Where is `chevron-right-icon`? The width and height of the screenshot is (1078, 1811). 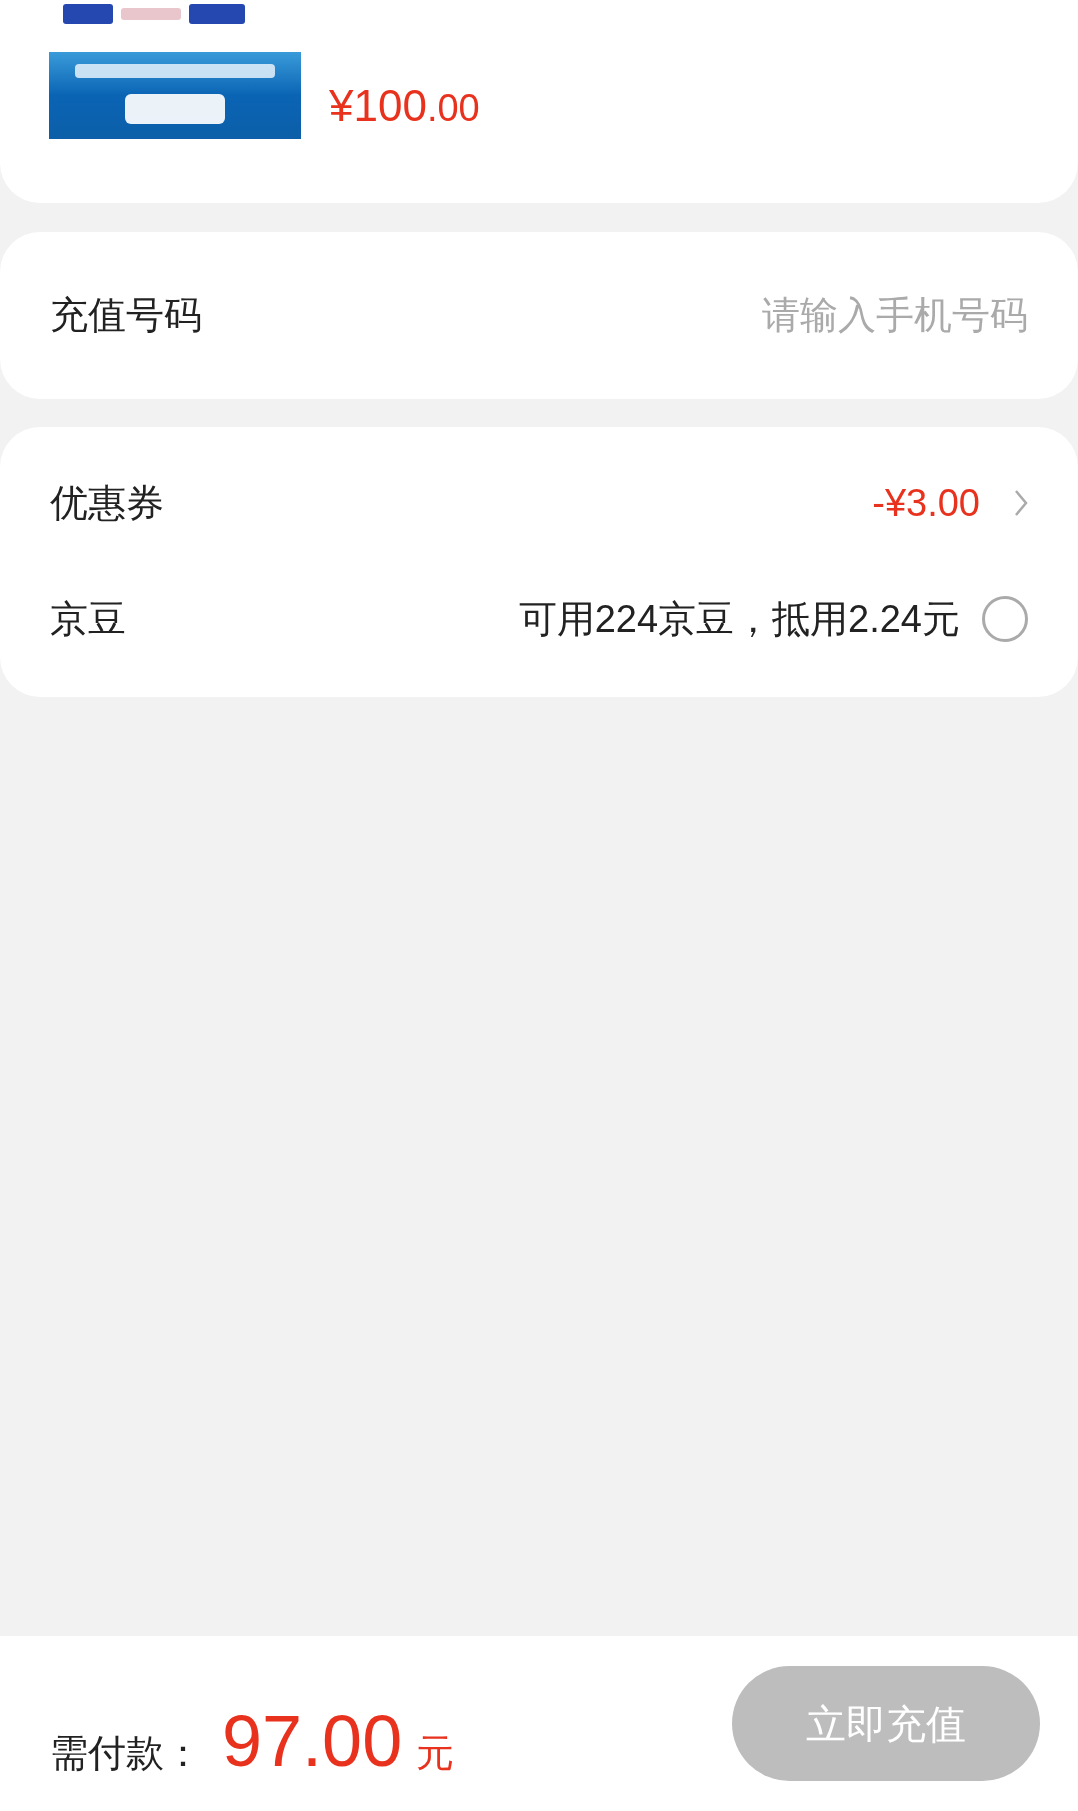
chevron-right-icon is located at coordinates (1021, 503).